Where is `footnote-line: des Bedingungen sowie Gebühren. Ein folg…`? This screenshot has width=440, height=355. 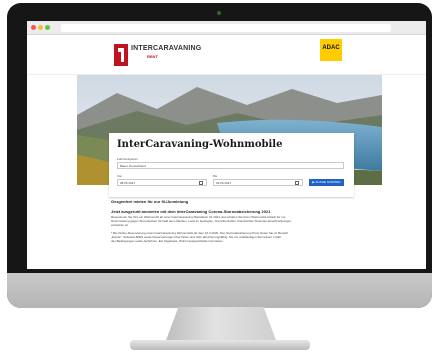 footnote-line: des Bedingungen sowie Gebühren. Ein folg… is located at coordinates (167, 241).